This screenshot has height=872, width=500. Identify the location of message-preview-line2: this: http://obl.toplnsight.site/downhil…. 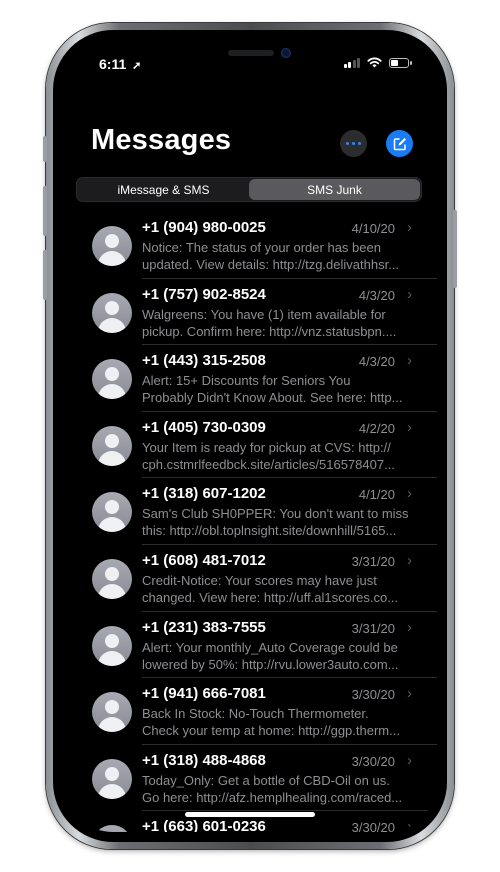
(269, 531).